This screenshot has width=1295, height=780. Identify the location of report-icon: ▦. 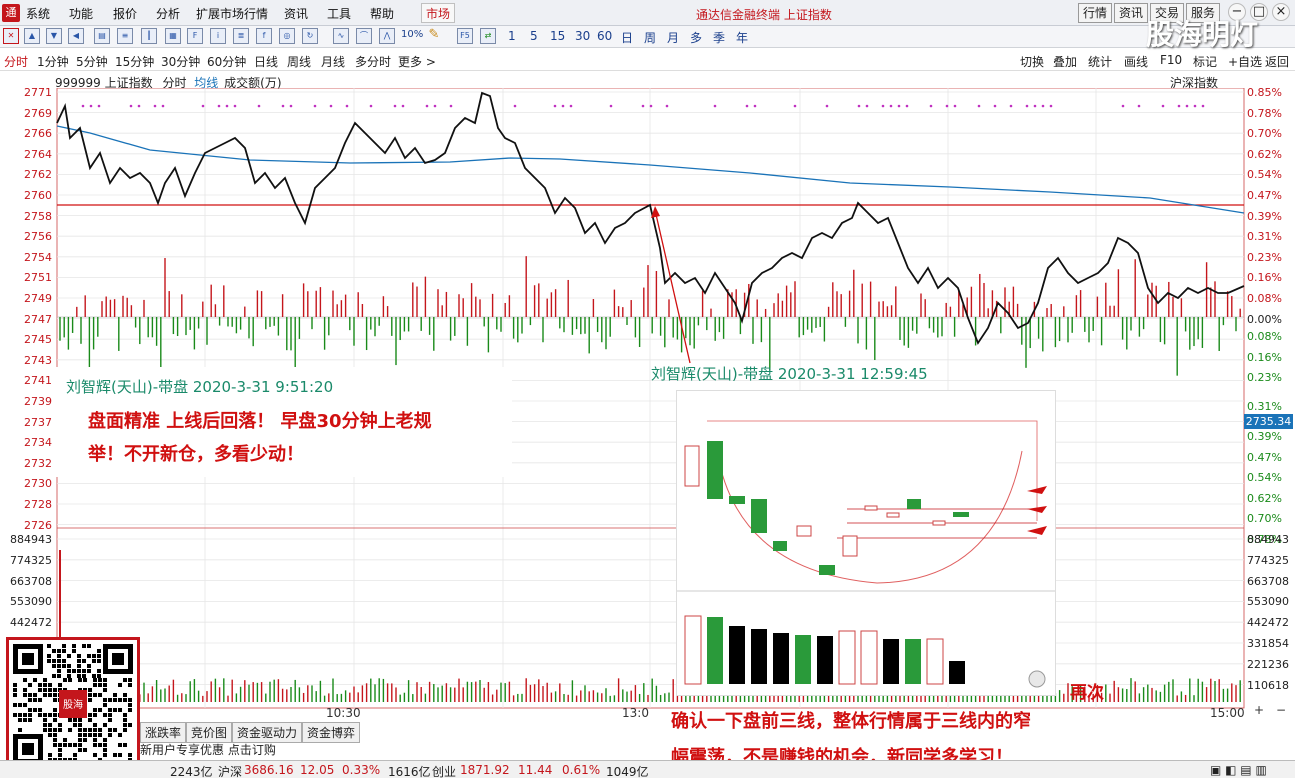
(173, 36).